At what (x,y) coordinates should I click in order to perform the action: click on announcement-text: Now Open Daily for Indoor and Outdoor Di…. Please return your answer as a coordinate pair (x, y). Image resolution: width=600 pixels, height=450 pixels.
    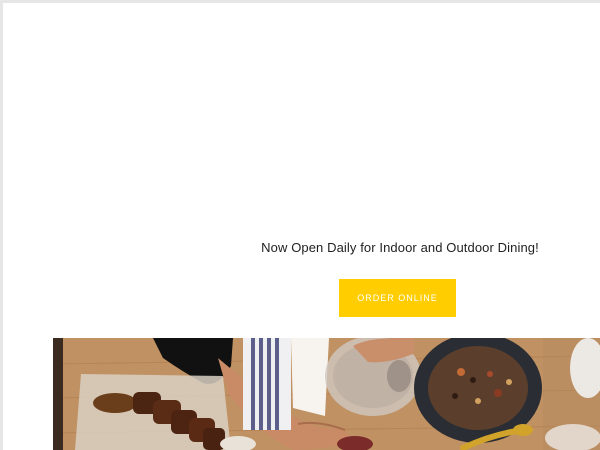
    Looking at the image, I should click on (400, 247).